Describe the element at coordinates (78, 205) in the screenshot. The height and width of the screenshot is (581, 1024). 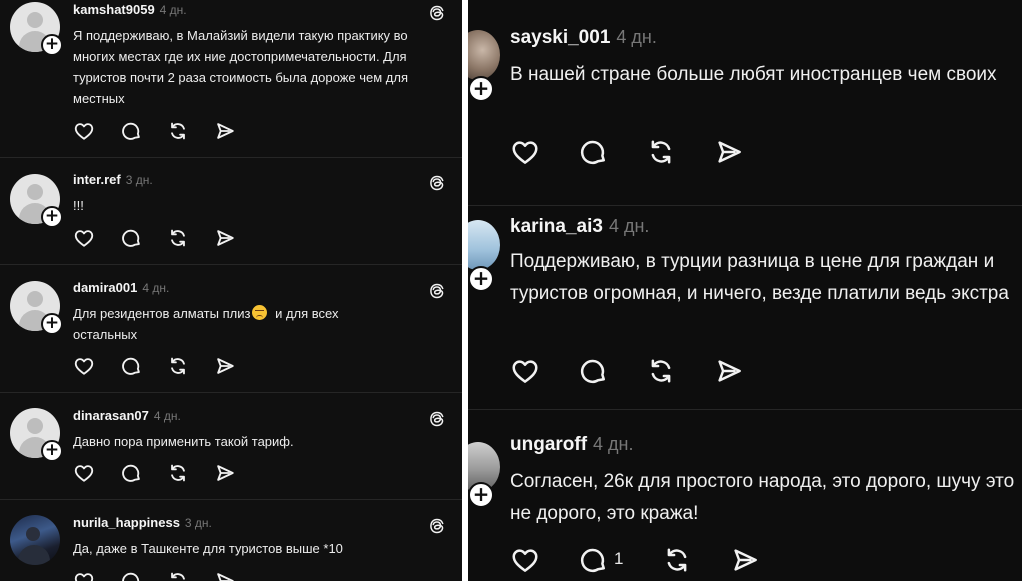
I see `reply-text: !!!` at that location.